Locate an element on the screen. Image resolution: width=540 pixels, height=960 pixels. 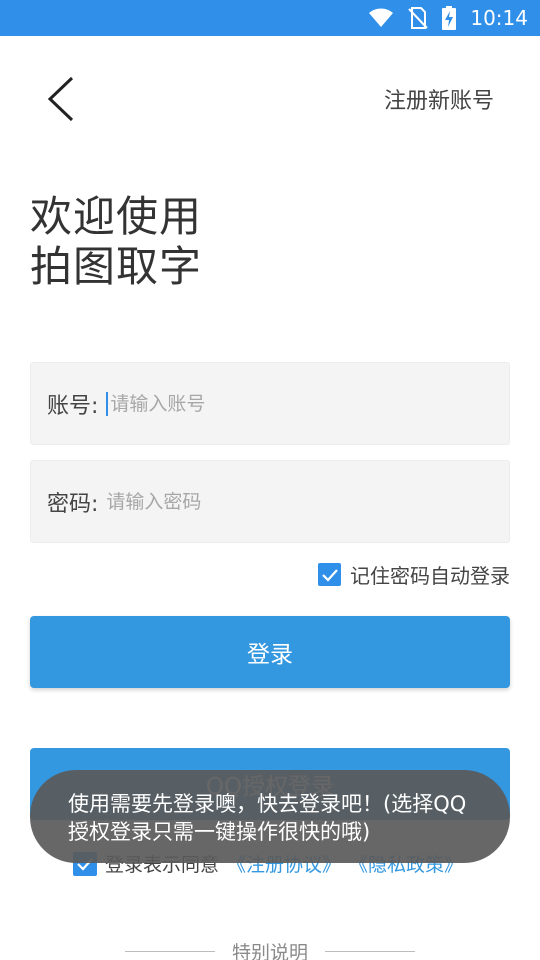
battery-charging-icon is located at coordinates (449, 18).